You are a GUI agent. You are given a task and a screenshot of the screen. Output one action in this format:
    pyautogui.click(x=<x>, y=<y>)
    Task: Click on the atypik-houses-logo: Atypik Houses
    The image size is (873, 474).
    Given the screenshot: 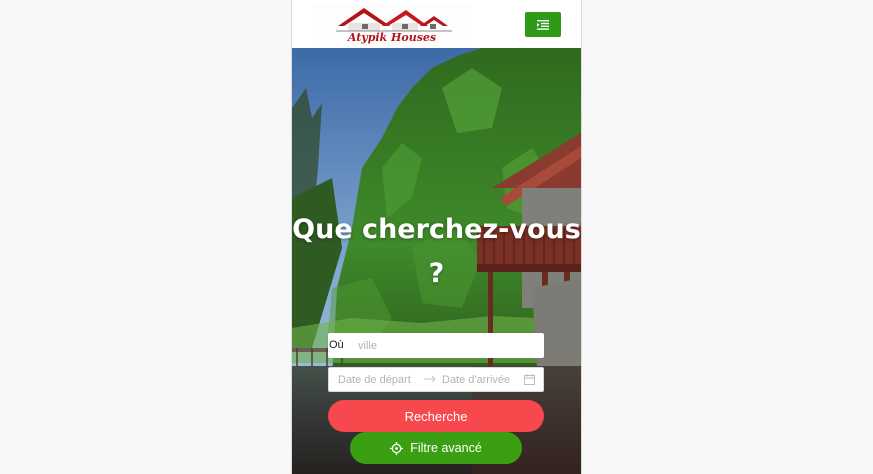 What is the action you would take?
    pyautogui.click(x=392, y=25)
    